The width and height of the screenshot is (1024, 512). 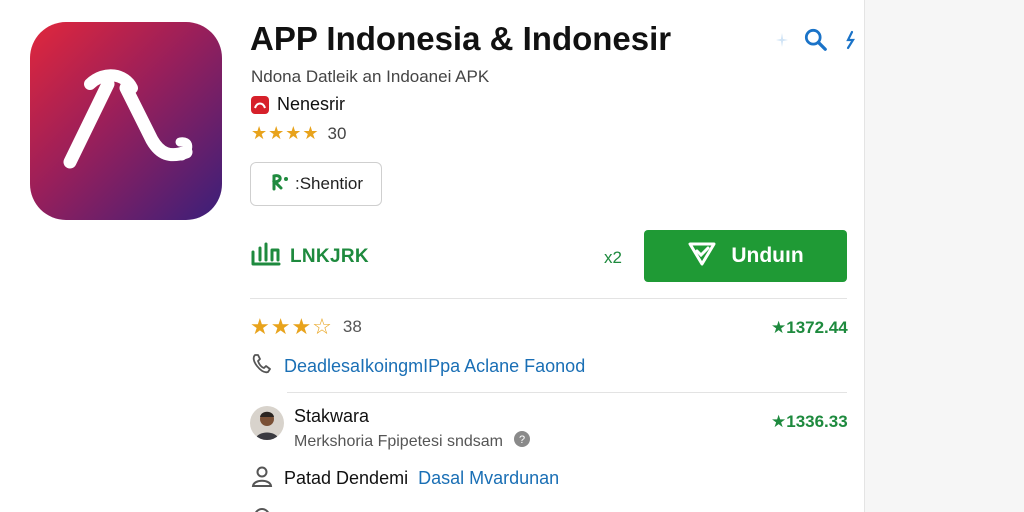 I want to click on search-icon, so click(x=816, y=40).